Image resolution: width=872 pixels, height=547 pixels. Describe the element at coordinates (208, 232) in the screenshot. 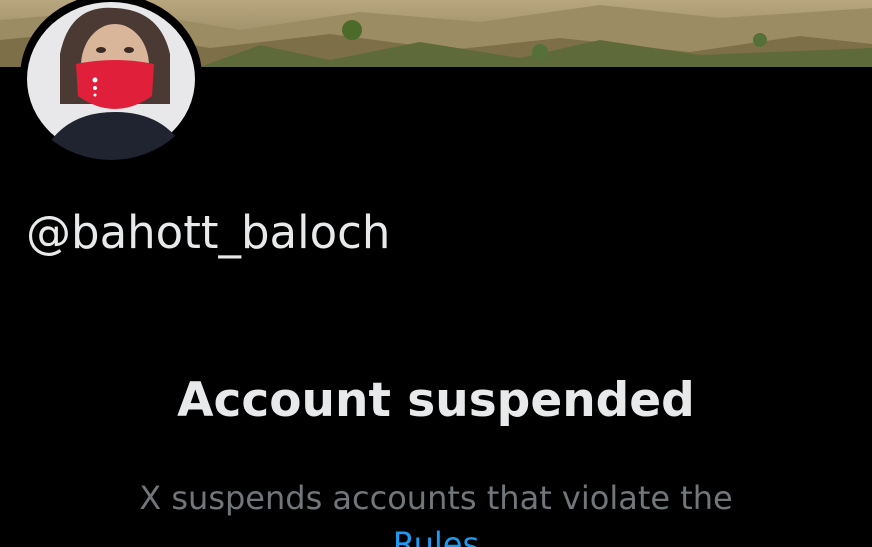

I see `profile-handle: @bahott_baloch` at that location.